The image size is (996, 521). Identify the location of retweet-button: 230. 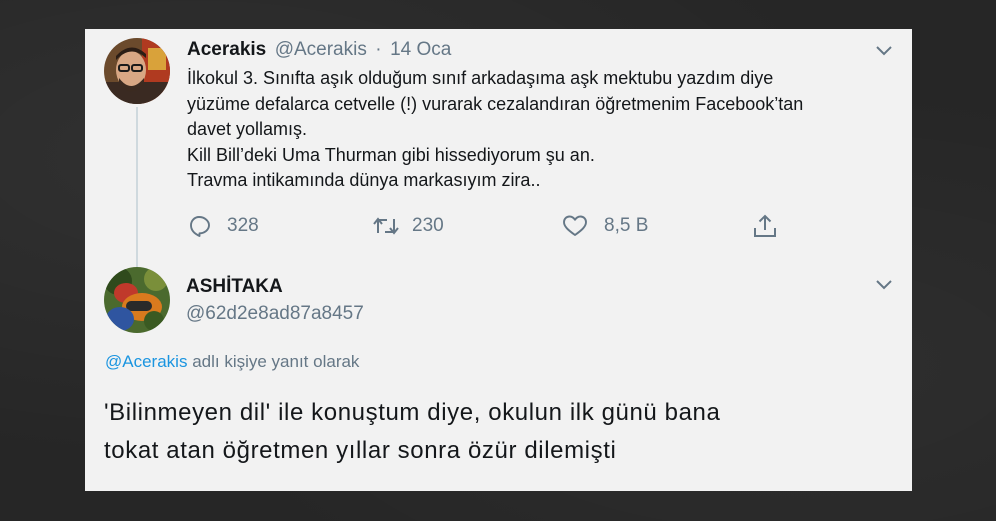
(408, 226).